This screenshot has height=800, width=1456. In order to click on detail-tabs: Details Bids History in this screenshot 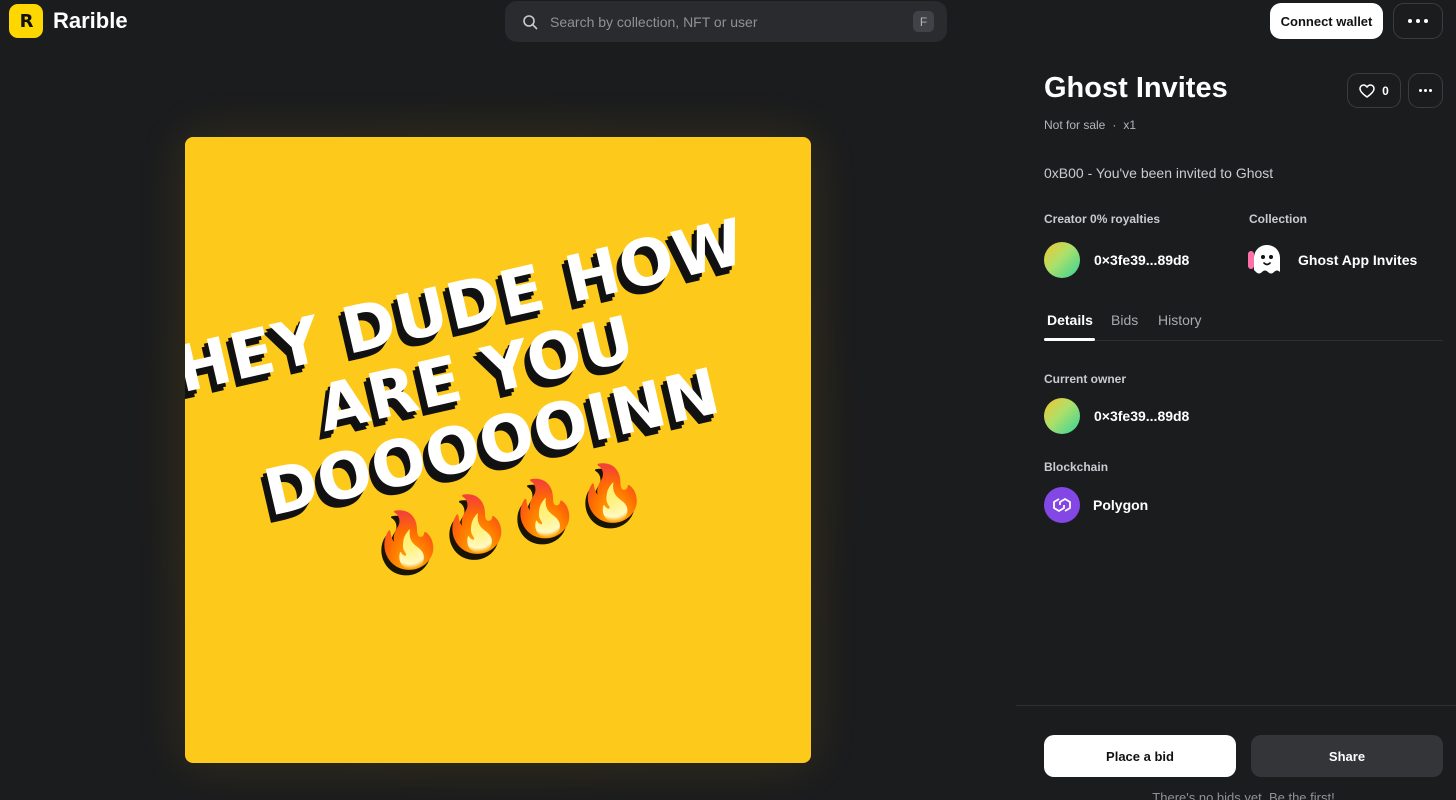, I will do `click(1243, 323)`.